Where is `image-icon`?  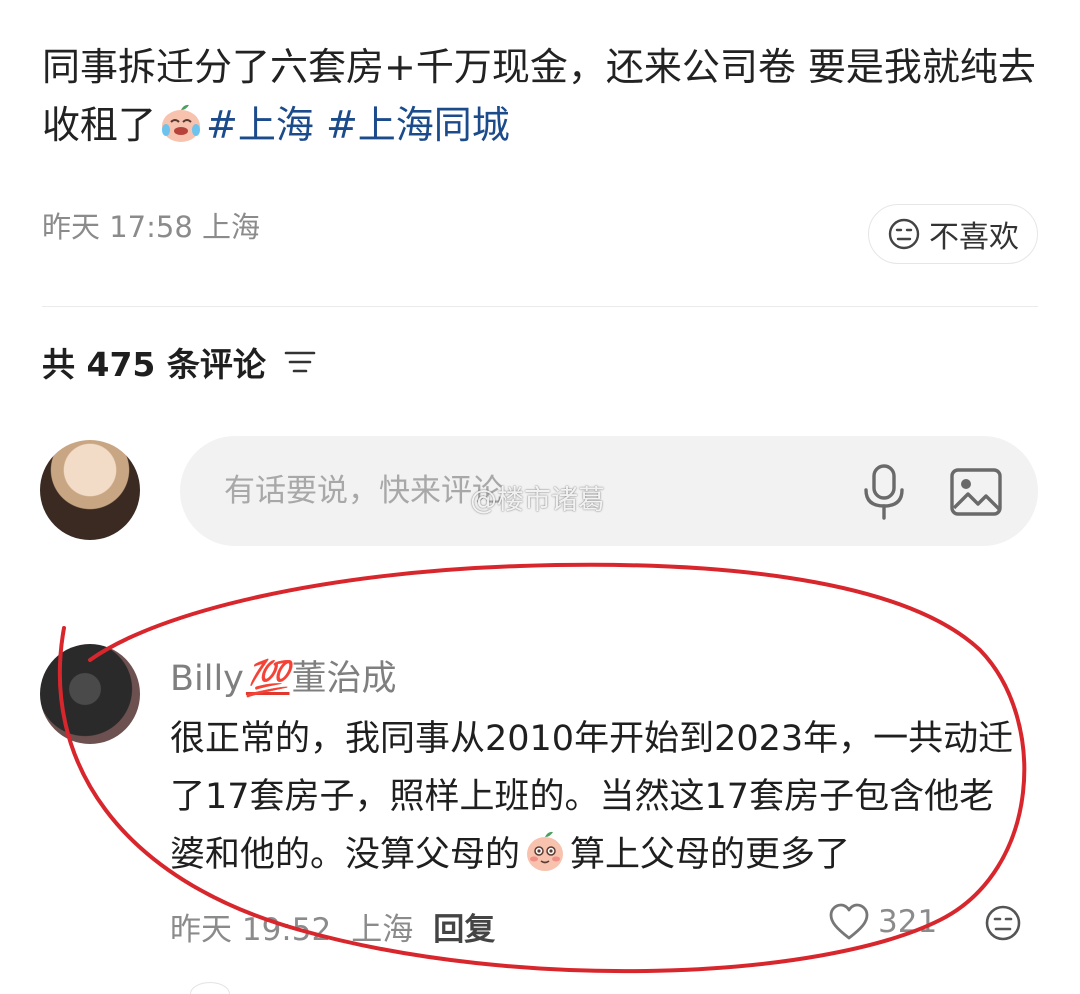 image-icon is located at coordinates (976, 492).